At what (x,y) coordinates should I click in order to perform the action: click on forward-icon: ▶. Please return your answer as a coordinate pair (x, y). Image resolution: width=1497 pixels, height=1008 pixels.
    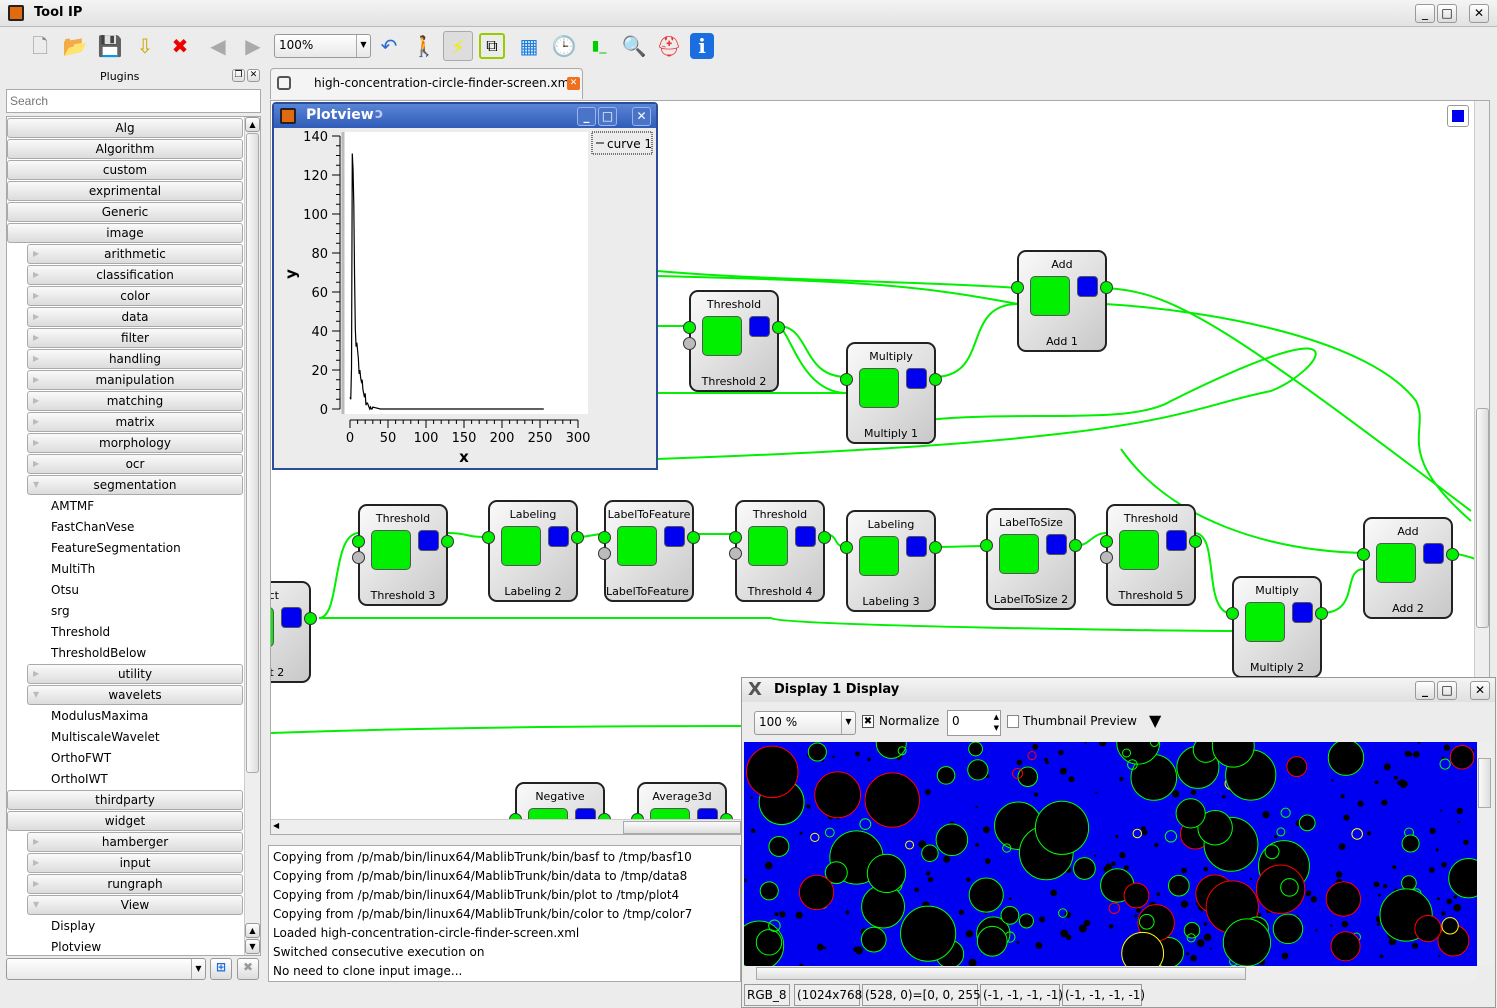
    Looking at the image, I should click on (253, 46).